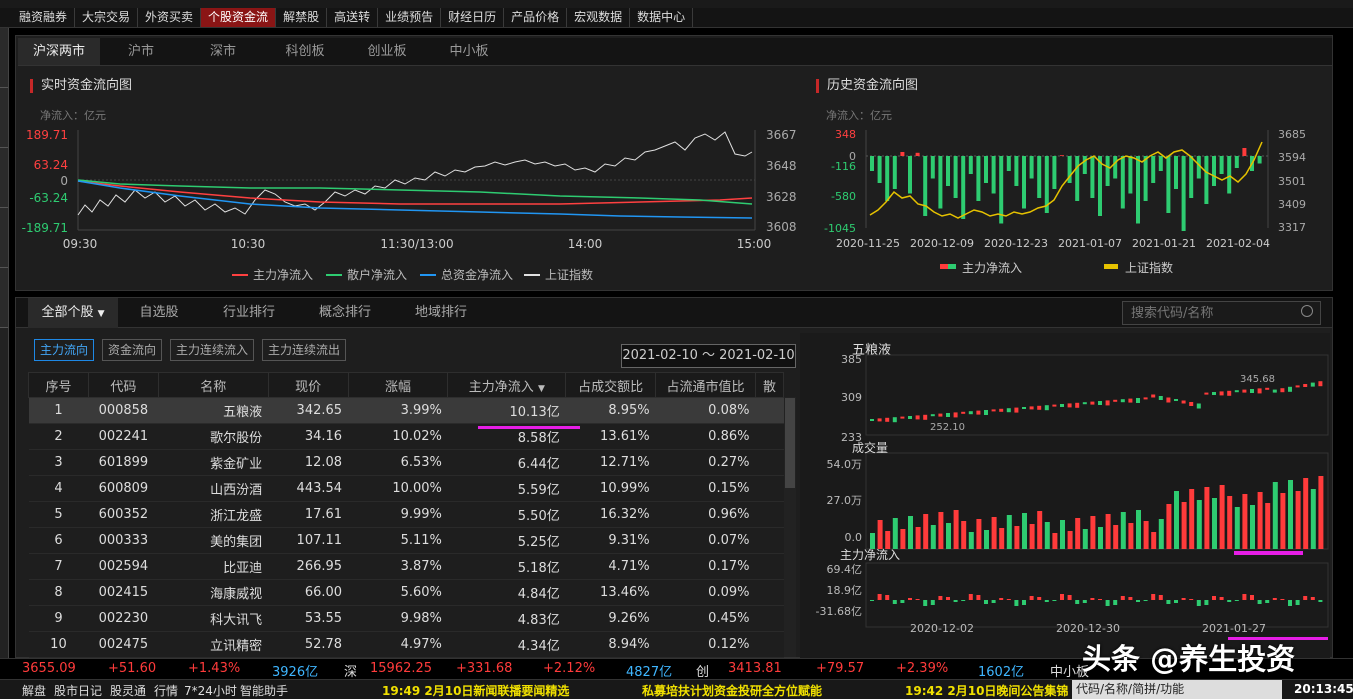 This screenshot has width=1353, height=699. Describe the element at coordinates (406, 410) in the screenshot. I see `table-row: 1 000858 五粮液 342.65 3.99% 10.13亿 8.95% 0.08%` at that location.